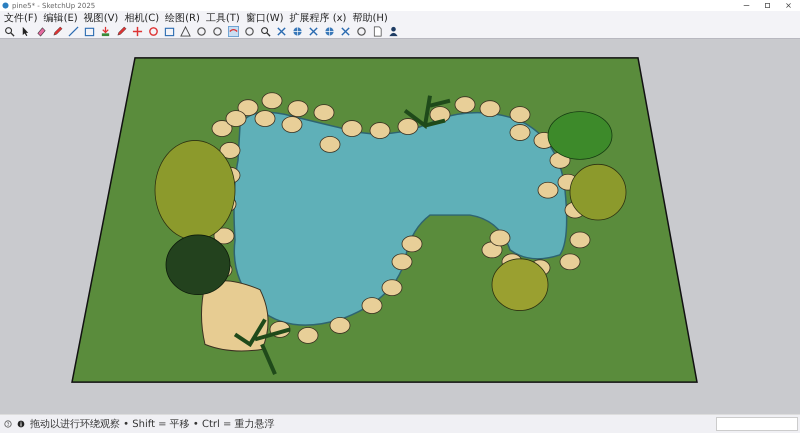 The image size is (800, 433). I want to click on move-icon, so click(137, 31).